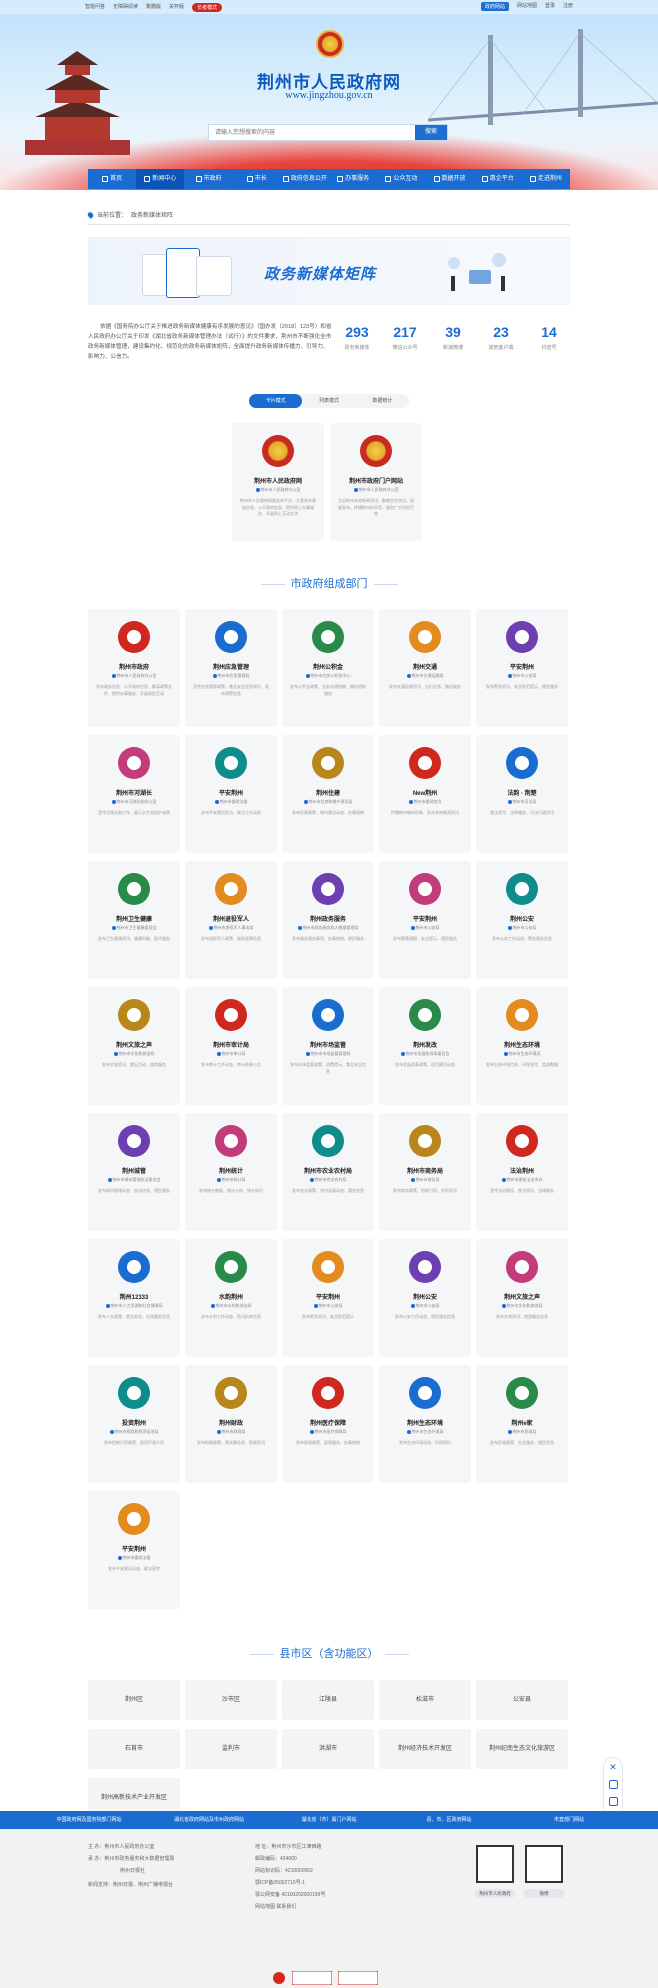 The image size is (658, 1988). I want to click on department-card: 荆州市审计局 荆州市审计局 发布审计工作动态、审计结果公告, so click(231, 1046).